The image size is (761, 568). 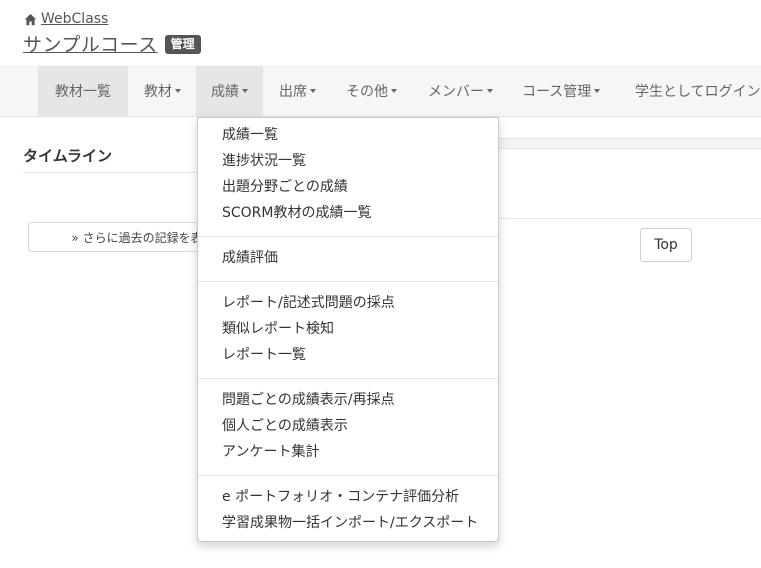 I want to click on course-header: サンプルコース 管理, so click(x=112, y=43).